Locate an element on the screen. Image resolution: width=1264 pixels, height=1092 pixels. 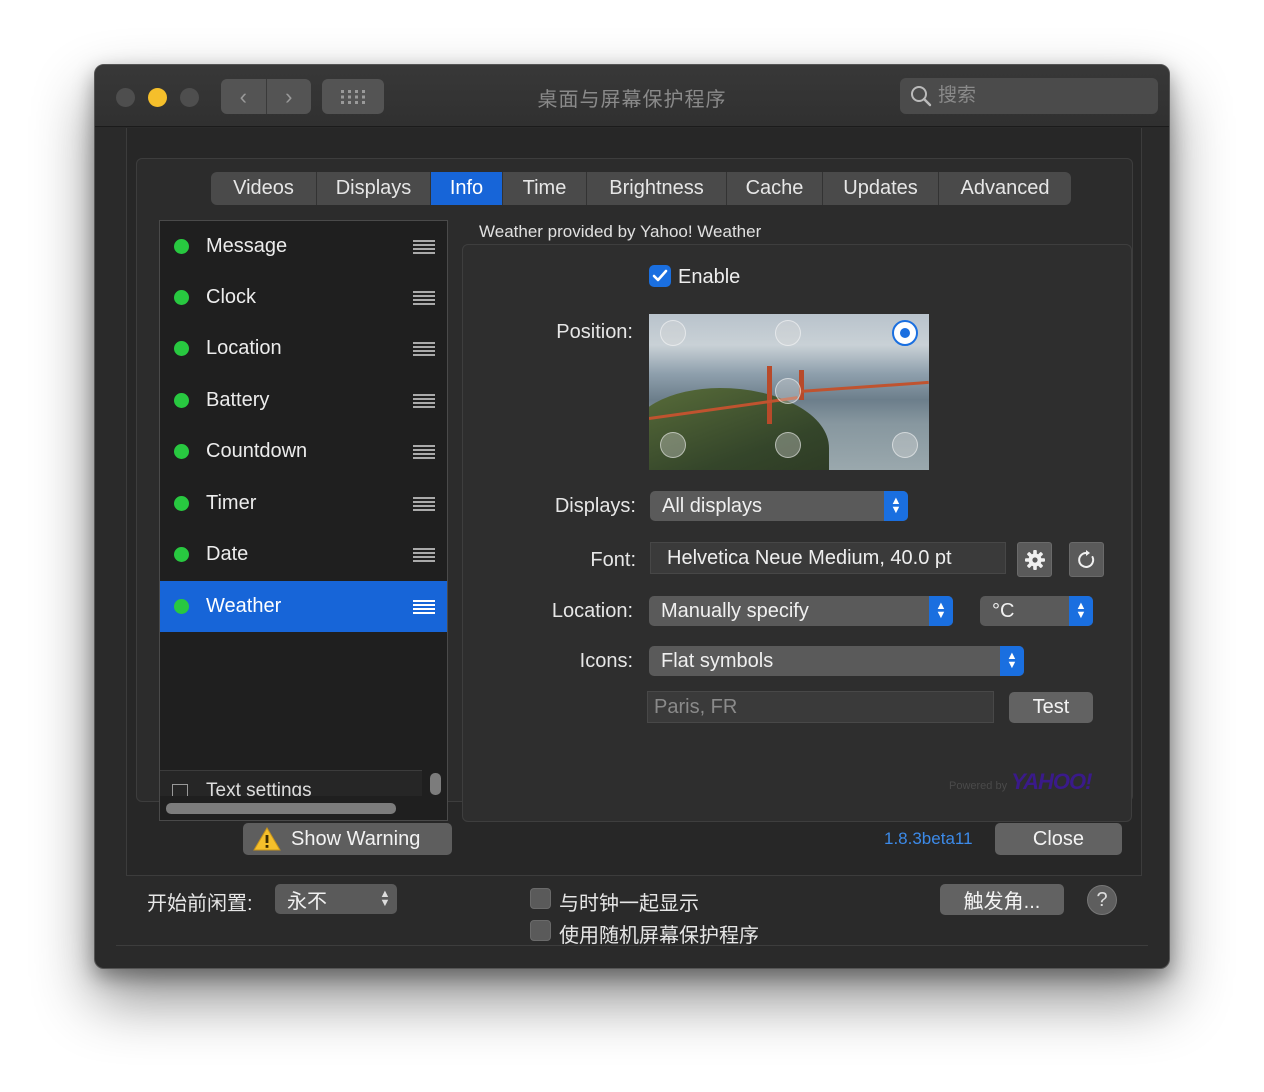
tab-advanced: Advanced is located at coordinates (1005, 188).